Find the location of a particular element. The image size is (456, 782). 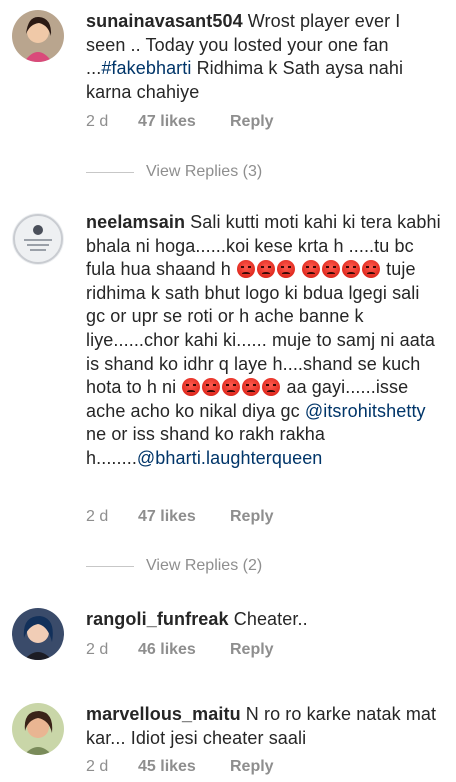

username: marvellous_maitu is located at coordinates (163, 714).